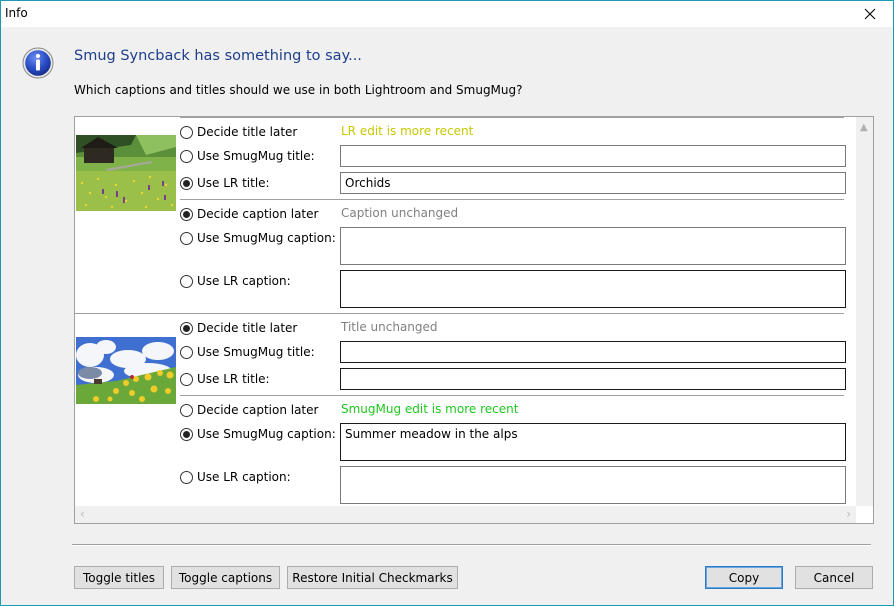 The height and width of the screenshot is (606, 894). What do you see at coordinates (593, 352) in the screenshot?
I see `item-2-smugmug-title-input` at bounding box center [593, 352].